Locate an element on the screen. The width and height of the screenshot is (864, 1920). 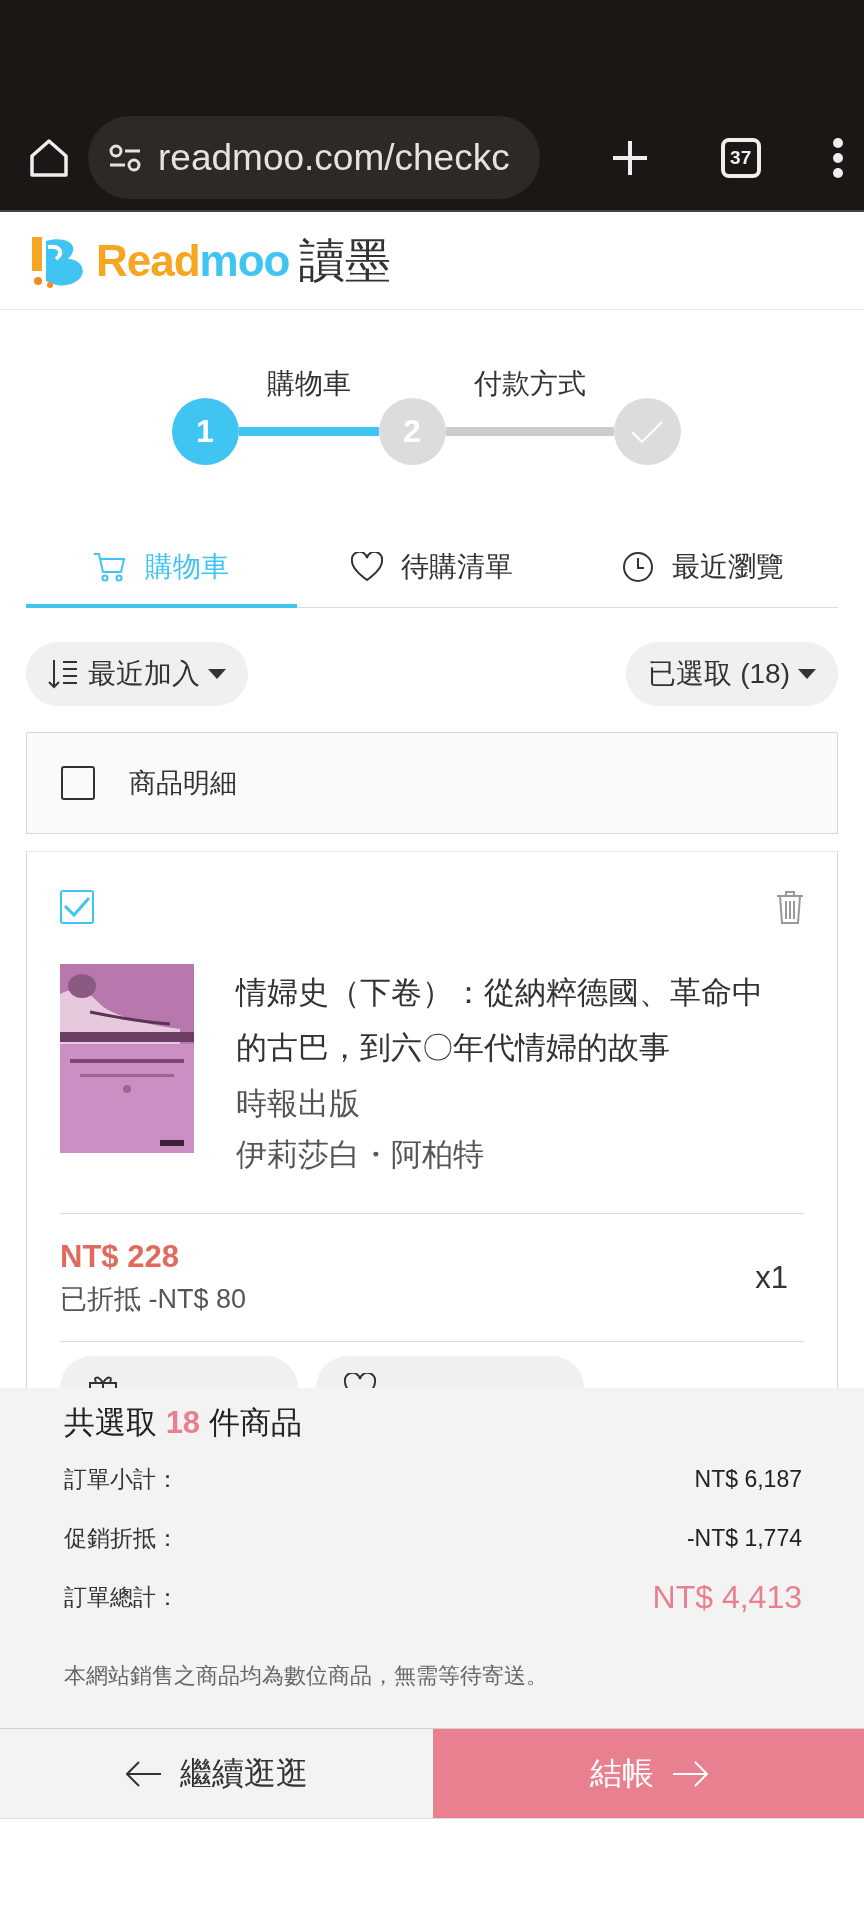
tab-count-button: 37 is located at coordinates (740, 157).